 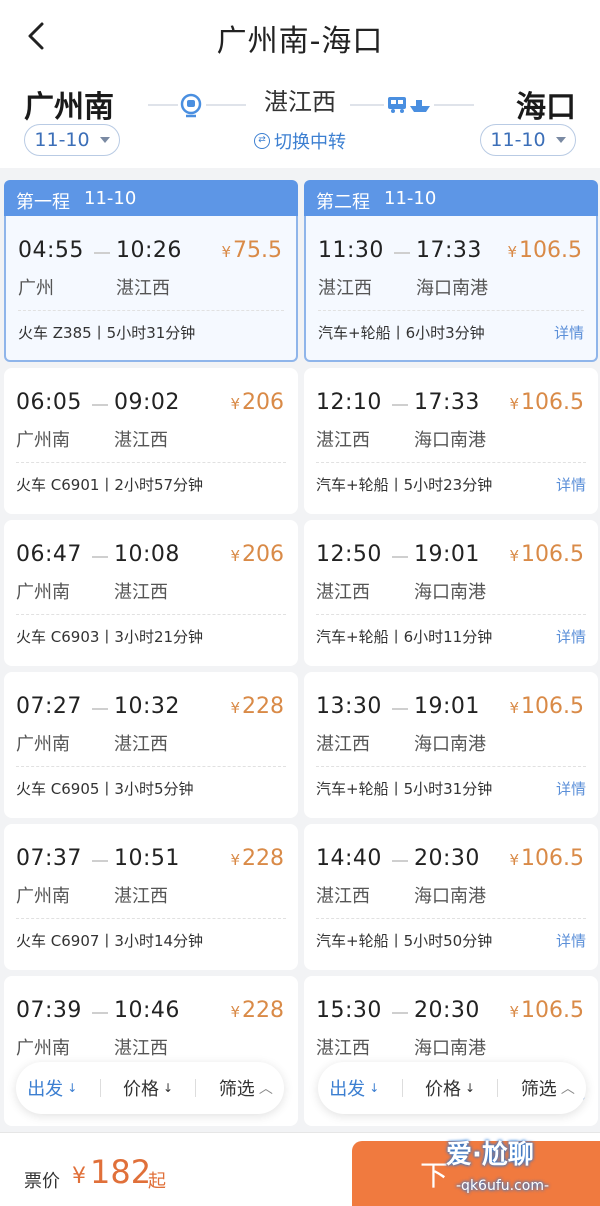 What do you see at coordinates (434, 1175) in the screenshot?
I see `next-step-label: 下` at bounding box center [434, 1175].